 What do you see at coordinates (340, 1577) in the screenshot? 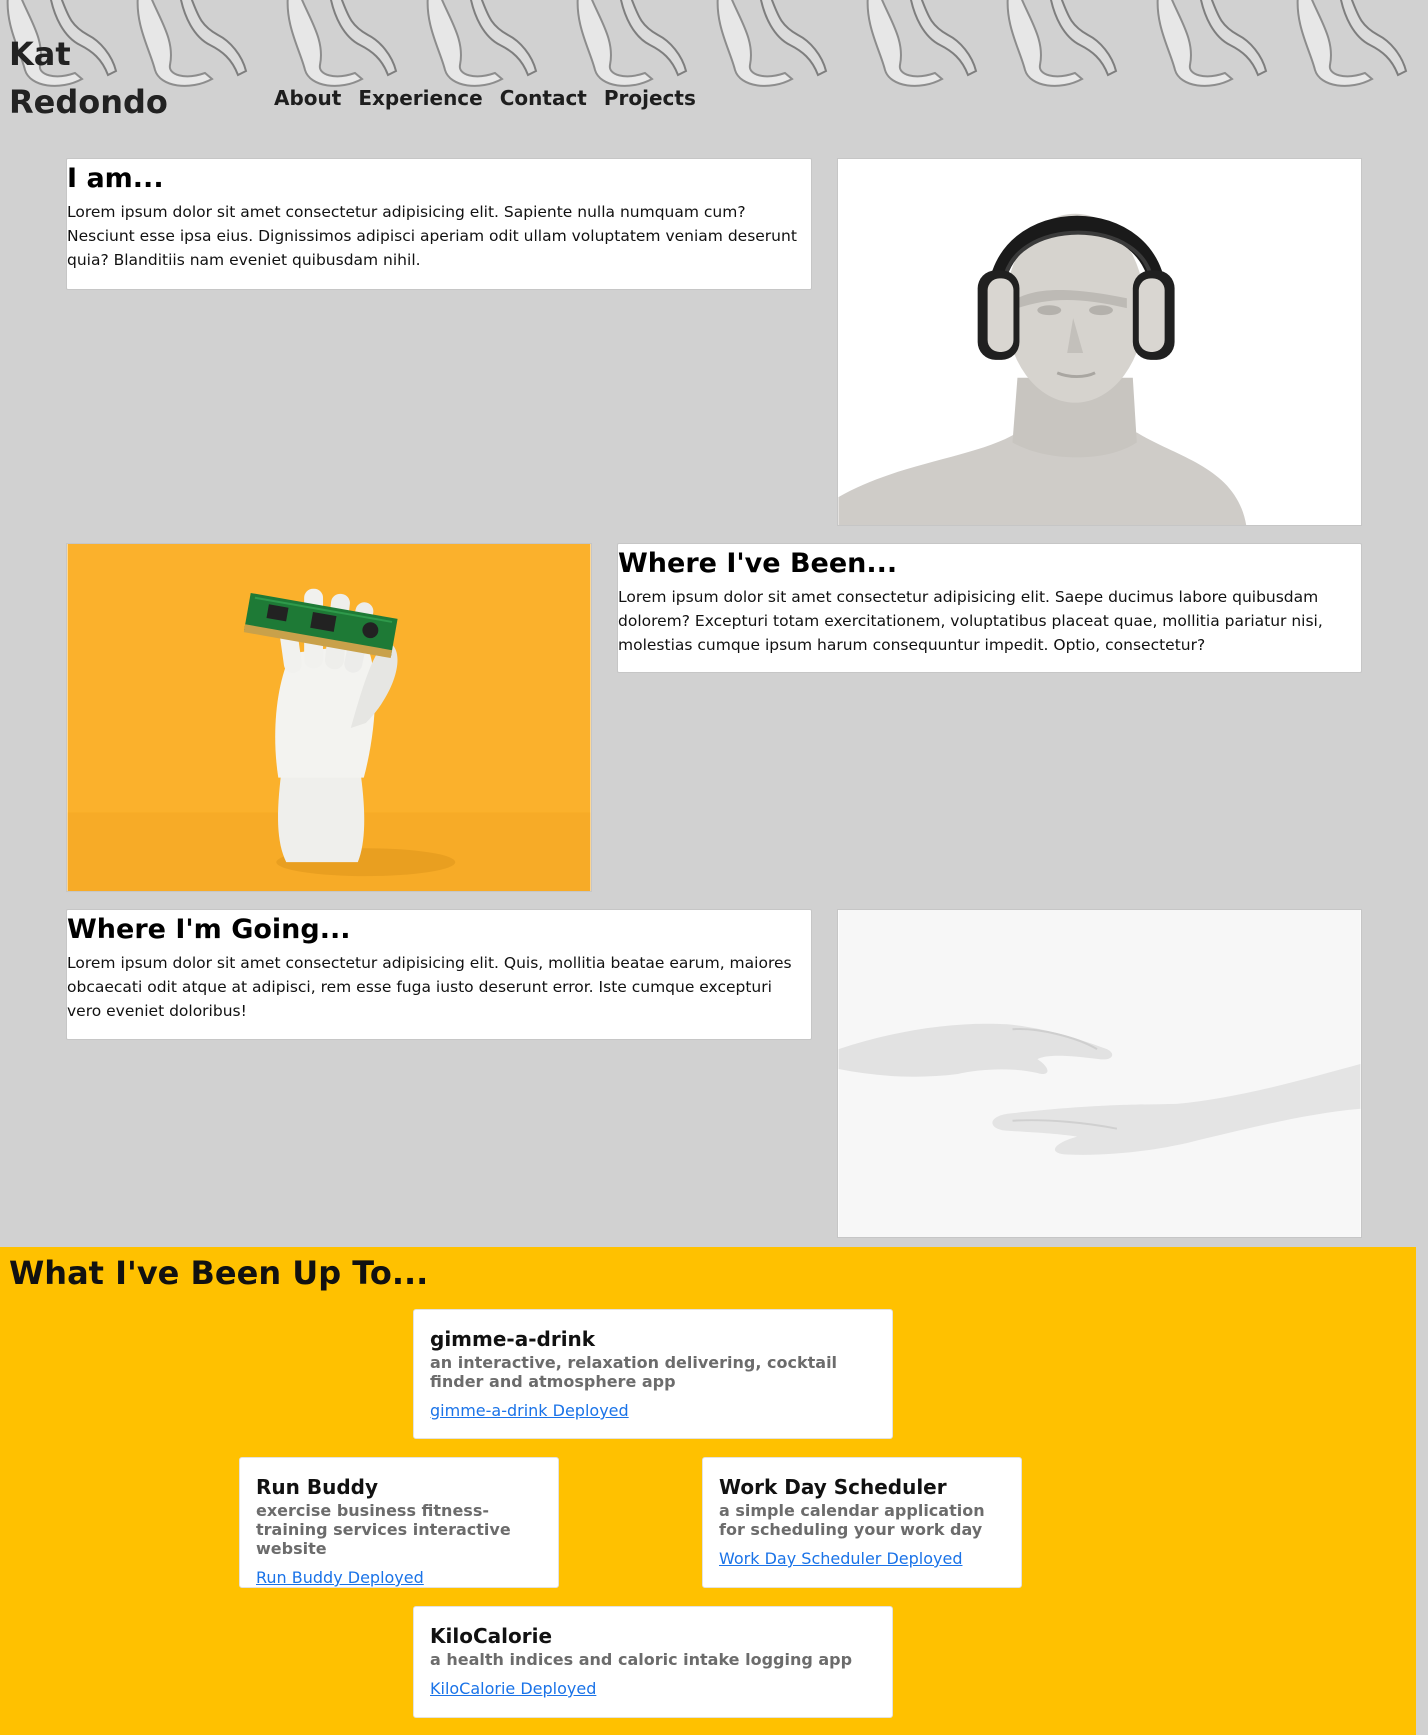
I see `project-link: Run Buddy Deployed` at bounding box center [340, 1577].